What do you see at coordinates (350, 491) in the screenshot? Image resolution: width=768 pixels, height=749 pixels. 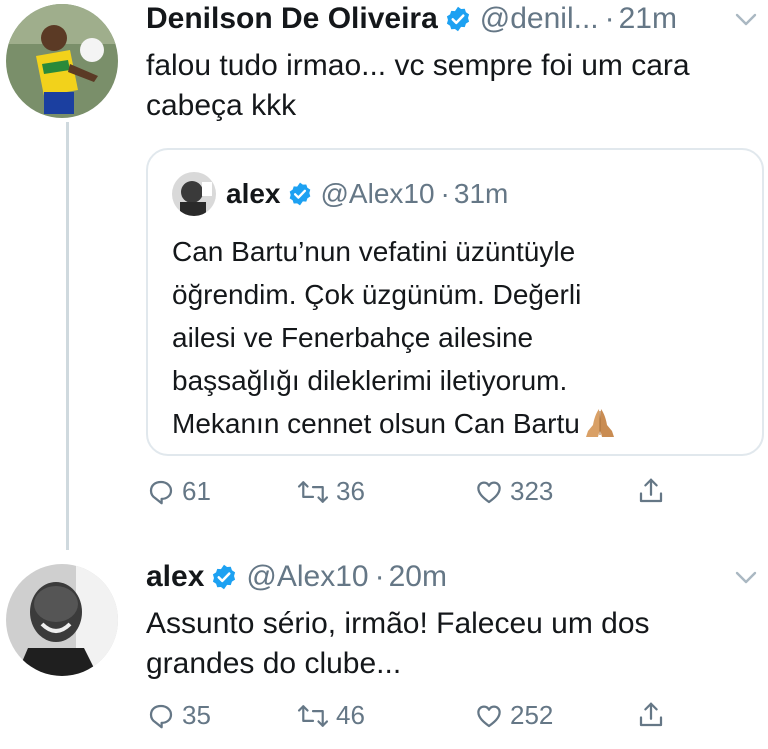 I see `retweet-count: 36` at bounding box center [350, 491].